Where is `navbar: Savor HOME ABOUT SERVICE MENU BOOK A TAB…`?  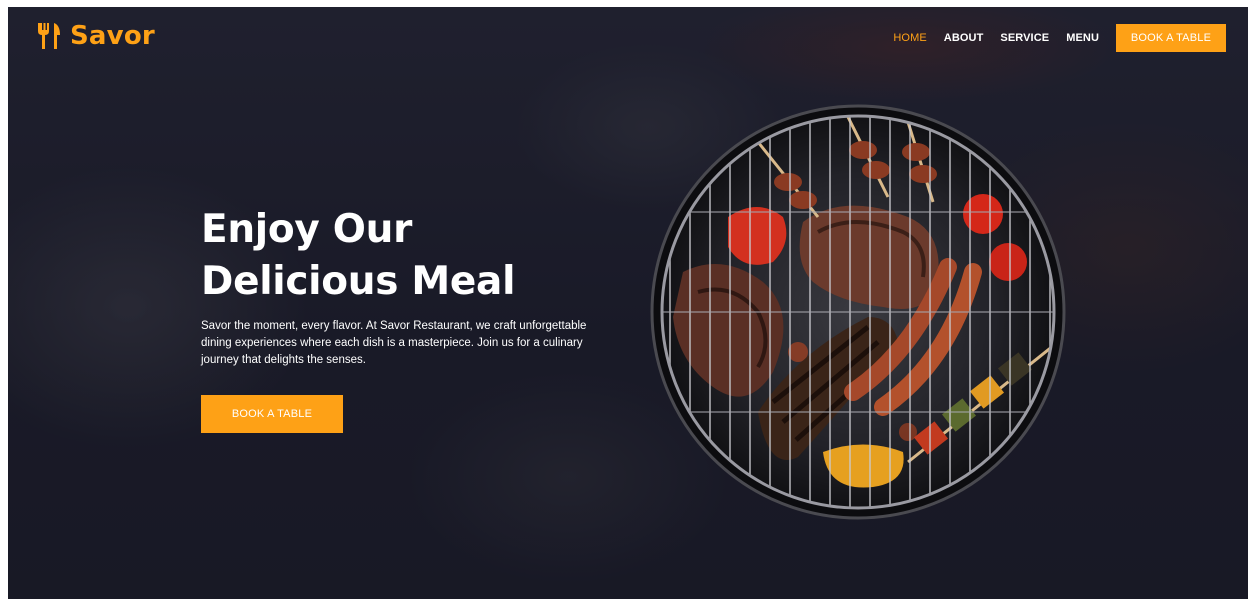 navbar: Savor HOME ABOUT SERVICE MENU BOOK A TAB… is located at coordinates (628, 38).